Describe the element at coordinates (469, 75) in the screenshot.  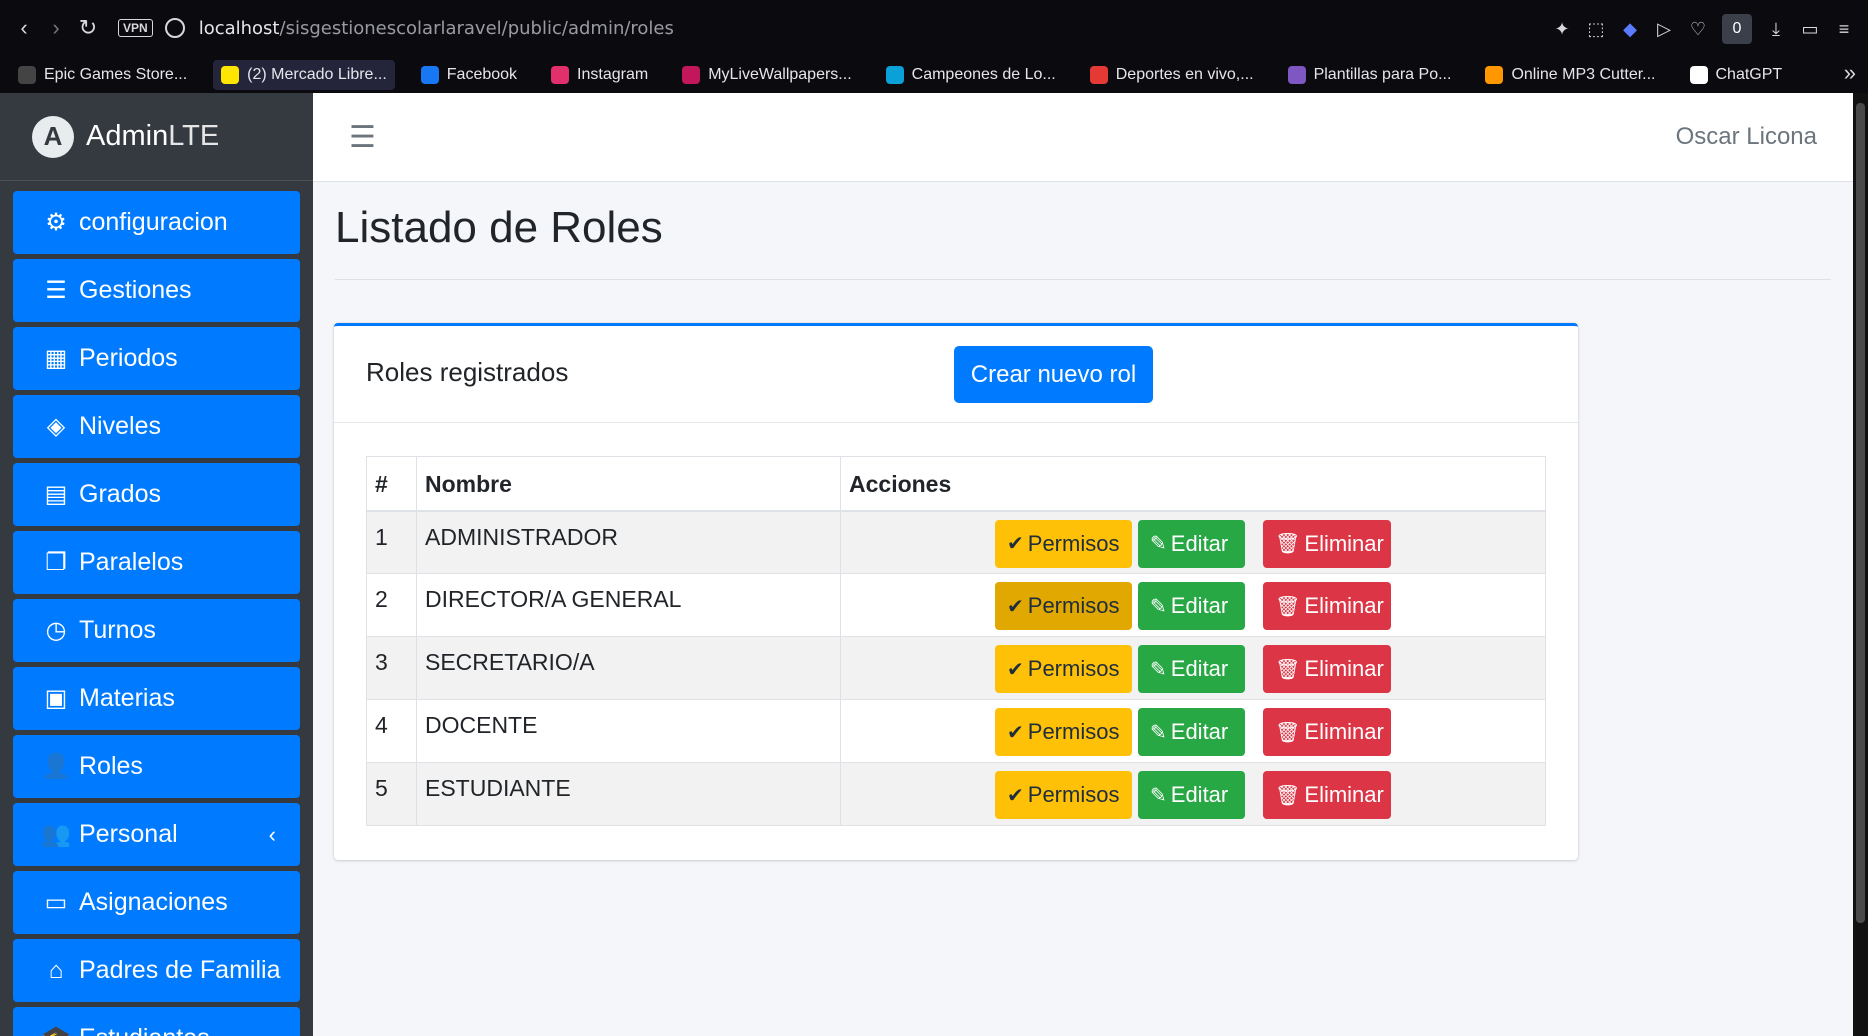
I see `bookmark-item: Facebook` at that location.